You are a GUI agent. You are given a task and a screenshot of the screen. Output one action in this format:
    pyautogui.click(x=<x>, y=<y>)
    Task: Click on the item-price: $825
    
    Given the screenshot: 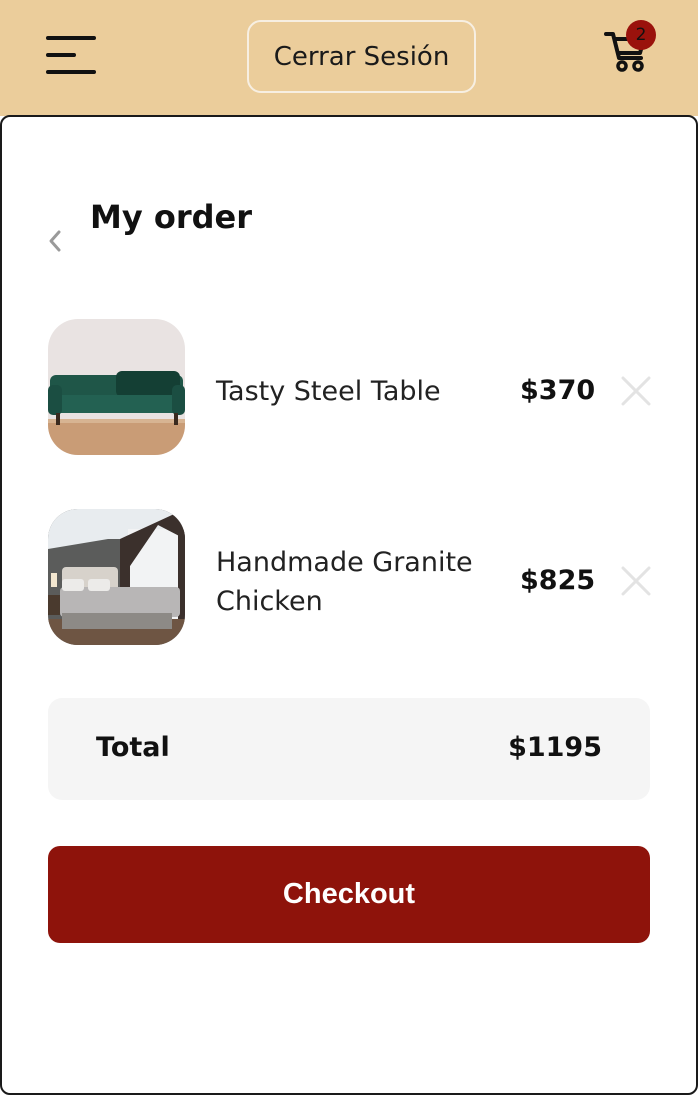 What is the action you would take?
    pyautogui.click(x=558, y=580)
    